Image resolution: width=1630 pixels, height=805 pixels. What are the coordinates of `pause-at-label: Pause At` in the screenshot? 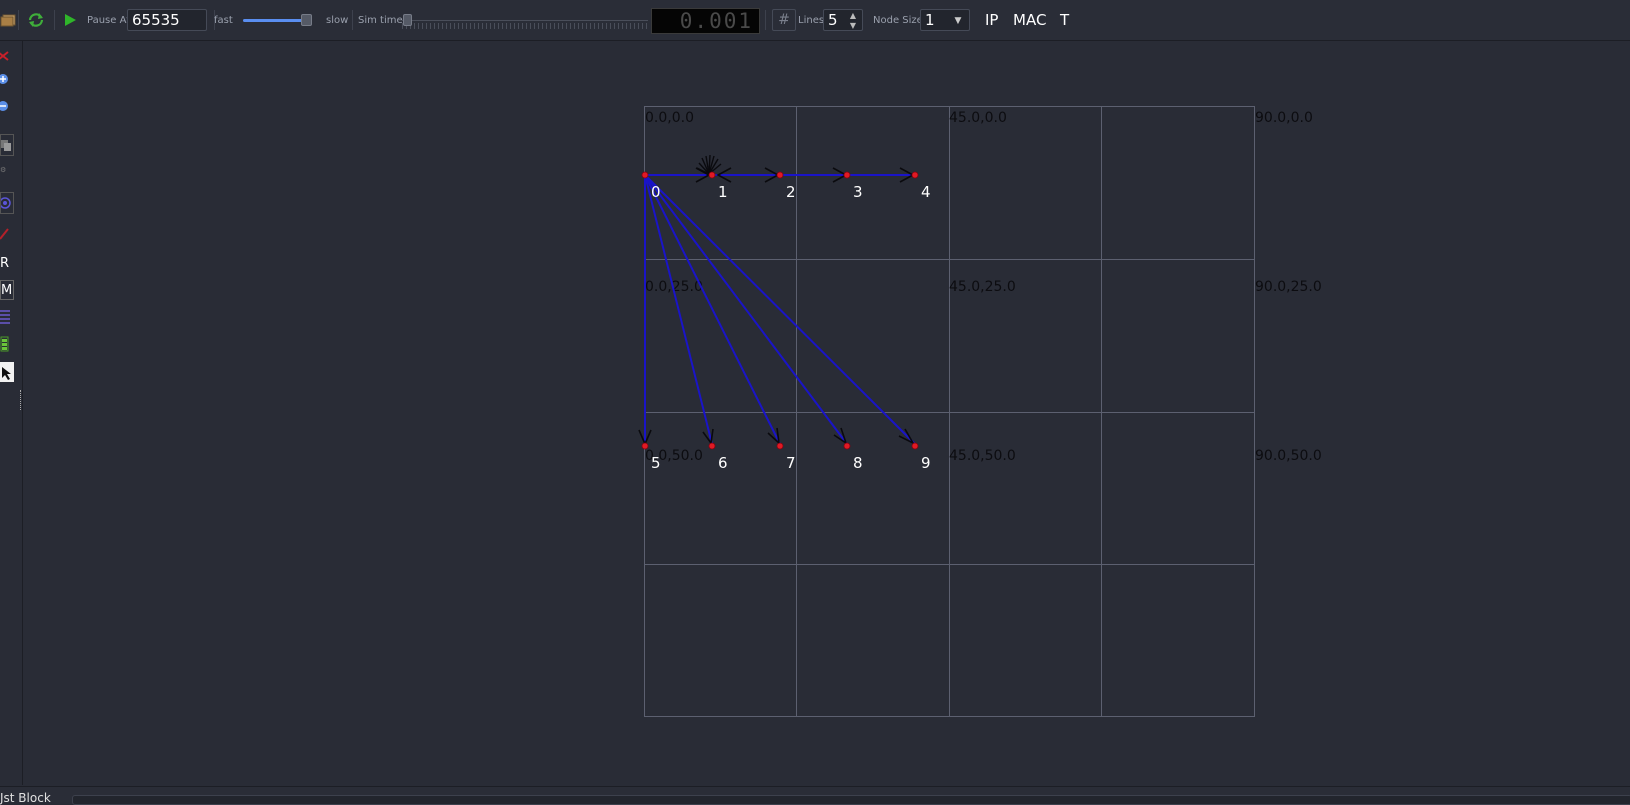 It's located at (109, 20).